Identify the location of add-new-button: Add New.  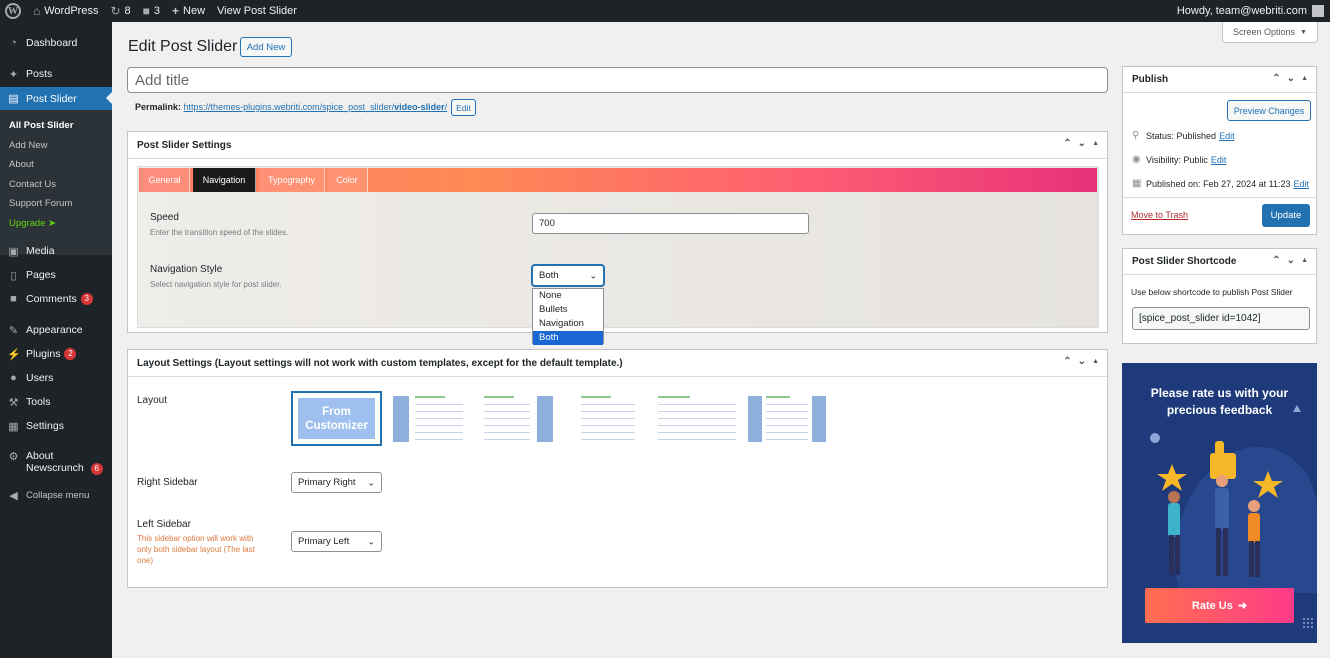
(266, 47).